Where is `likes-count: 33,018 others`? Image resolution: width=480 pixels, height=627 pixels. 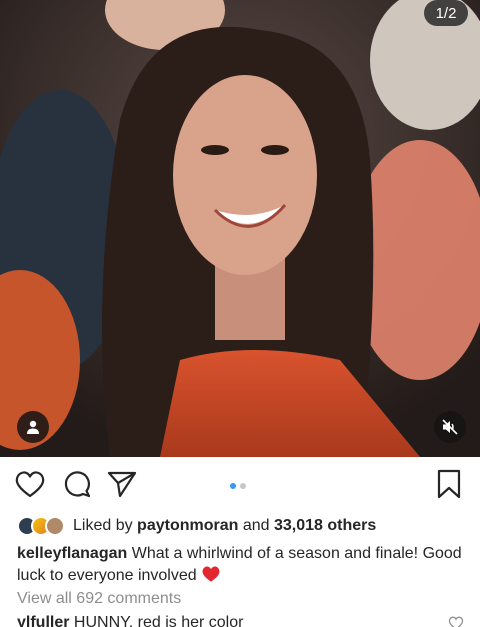
likes-count: 33,018 others is located at coordinates (325, 526).